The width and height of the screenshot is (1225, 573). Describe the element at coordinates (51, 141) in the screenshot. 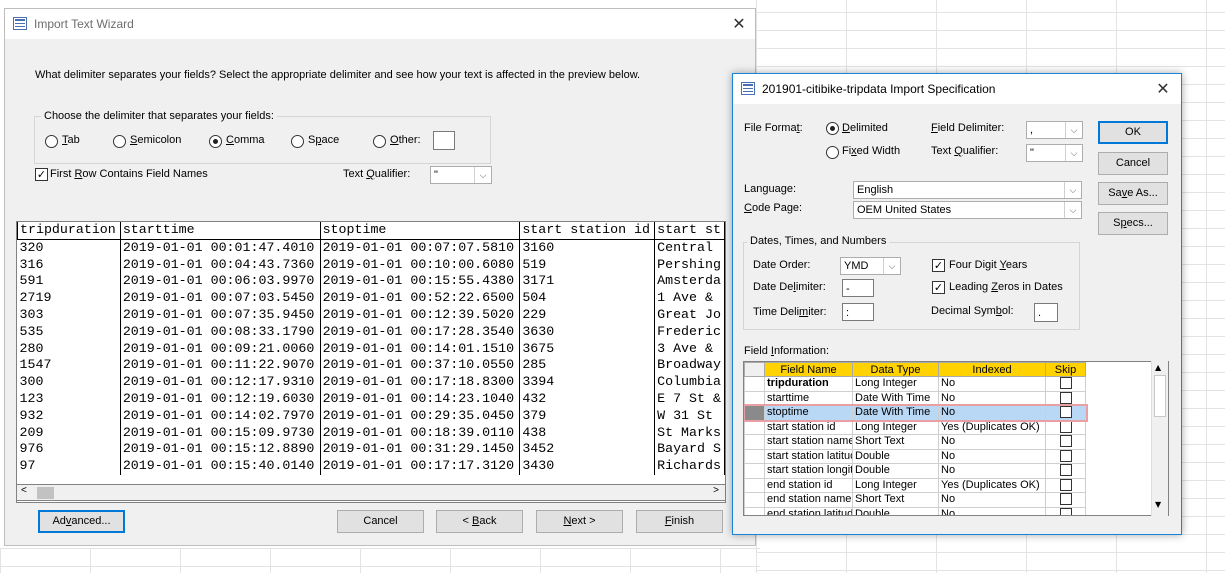

I see `delimiter-tab-radio` at that location.